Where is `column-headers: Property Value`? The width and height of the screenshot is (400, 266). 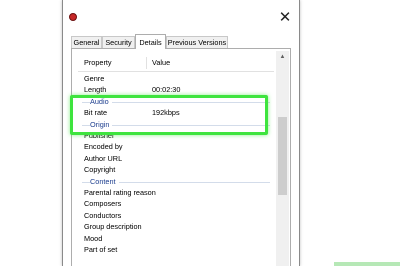
column-headers: Property Value is located at coordinates (176, 63).